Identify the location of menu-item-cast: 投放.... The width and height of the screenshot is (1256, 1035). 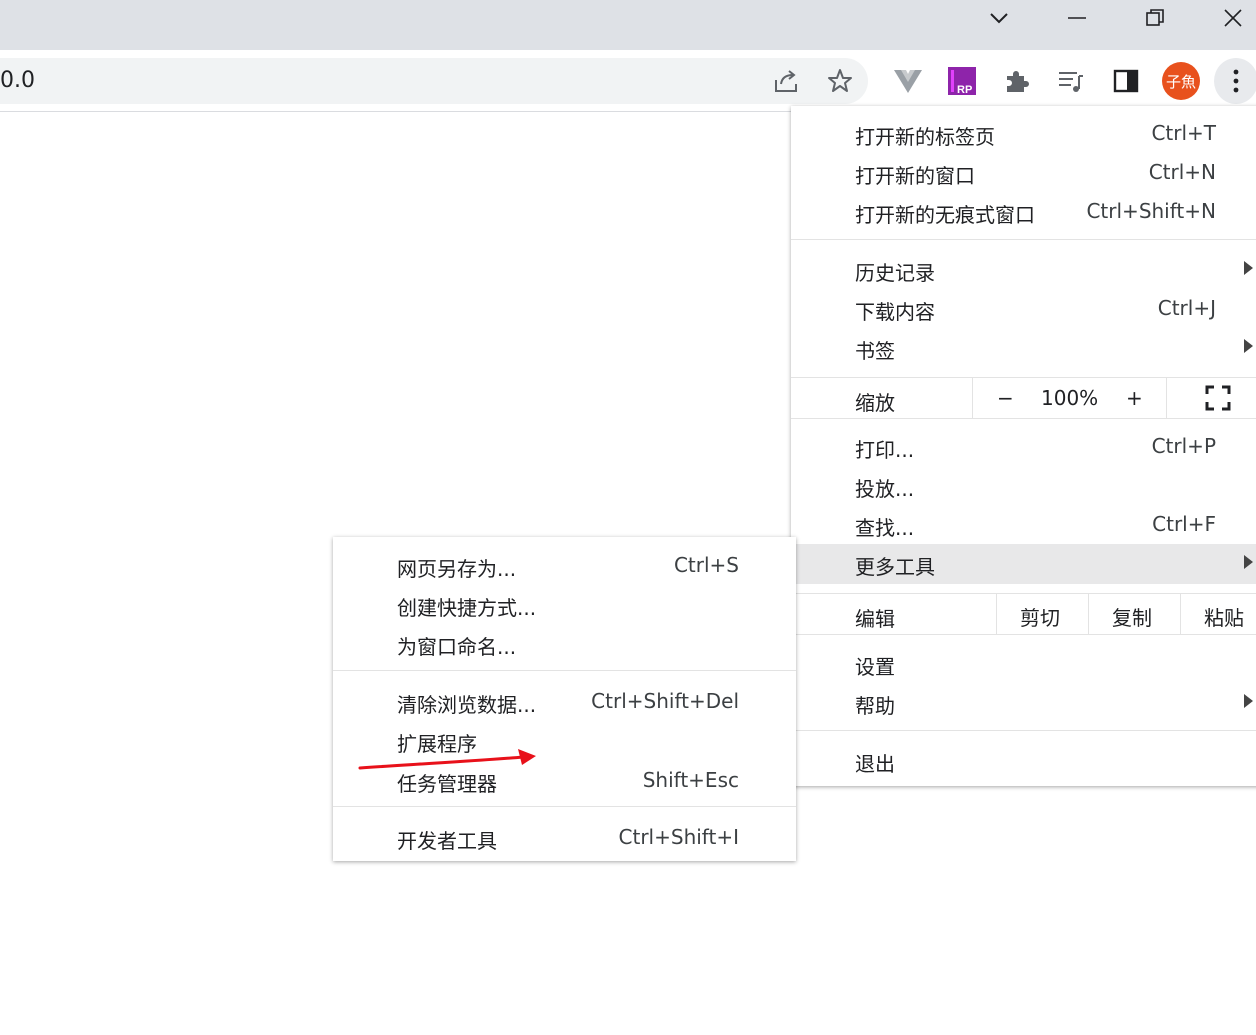
(1023, 485).